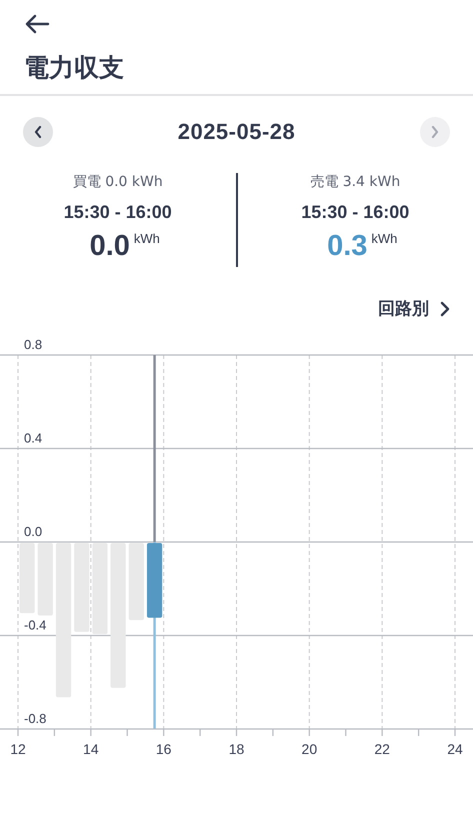 Image resolution: width=473 pixels, height=814 pixels. What do you see at coordinates (35, 625) in the screenshot?
I see `y-axis-label: -0.4` at bounding box center [35, 625].